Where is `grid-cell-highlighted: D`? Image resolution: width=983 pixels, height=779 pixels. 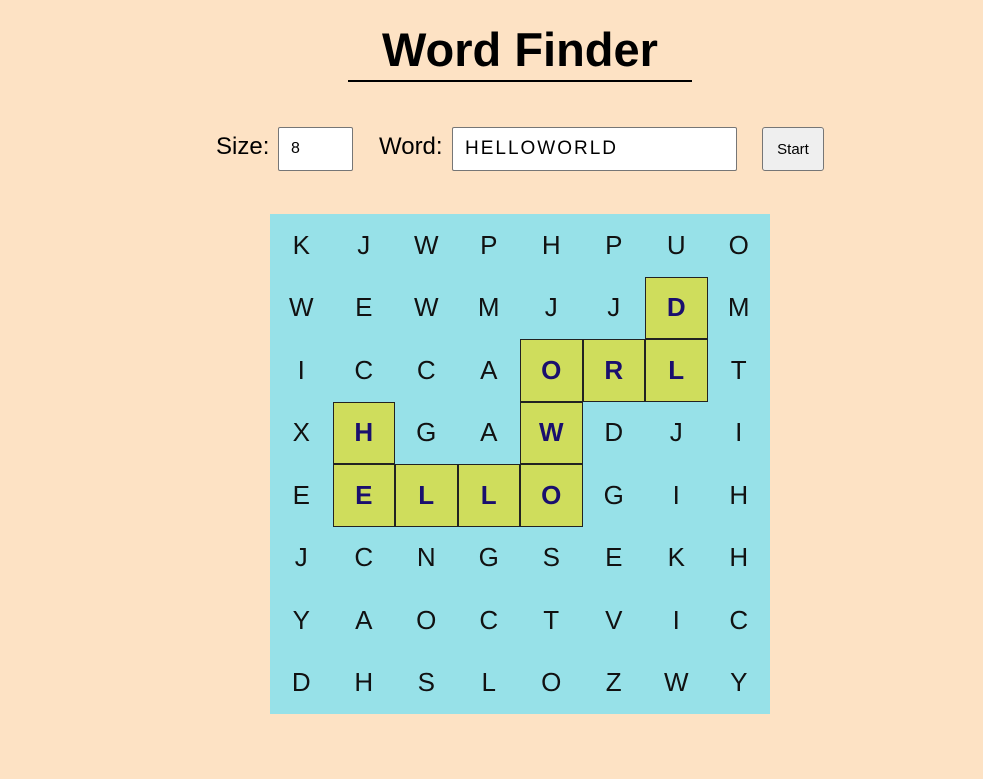
grid-cell-highlighted: D is located at coordinates (676, 307).